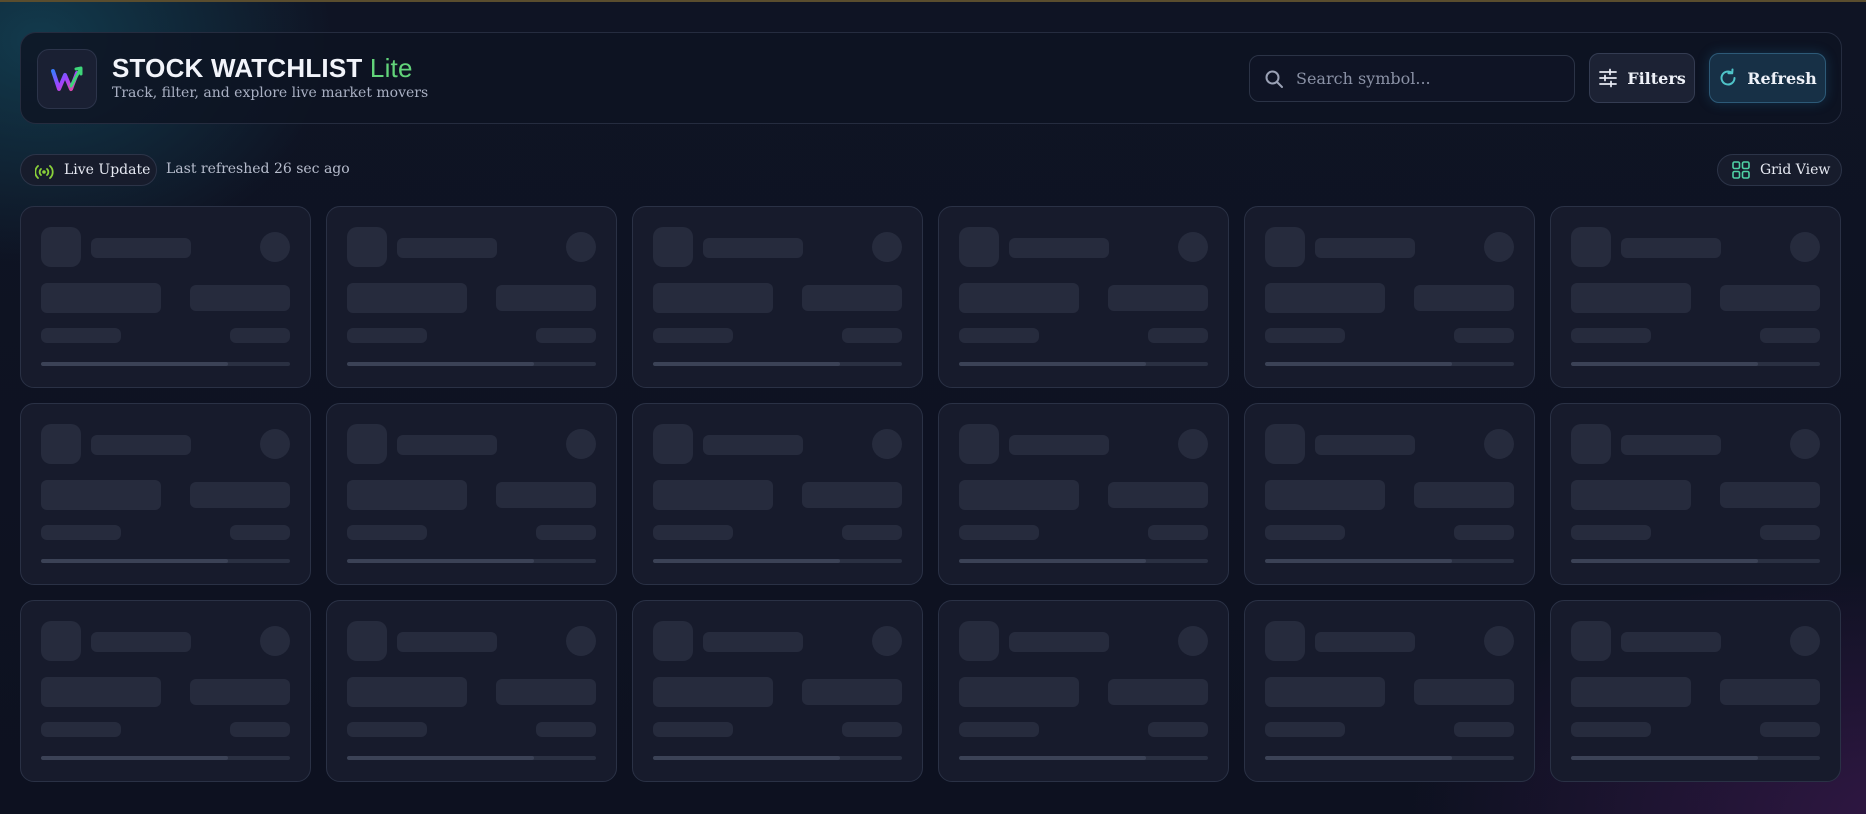  I want to click on filters-button: Filters, so click(1642, 78).